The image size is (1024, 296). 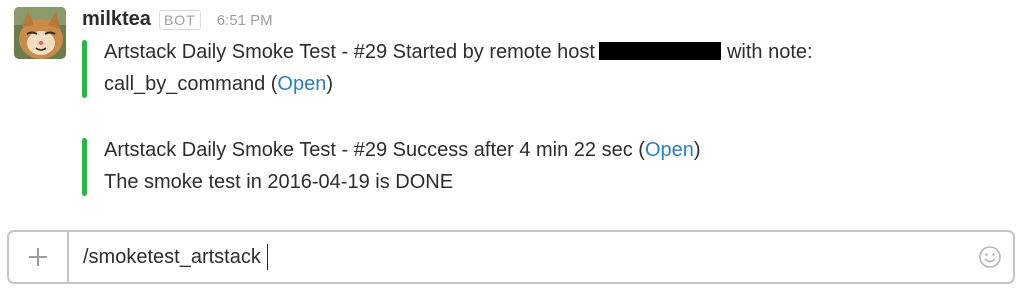 What do you see at coordinates (769, 52) in the screenshot?
I see `attachment-text: with note:` at bounding box center [769, 52].